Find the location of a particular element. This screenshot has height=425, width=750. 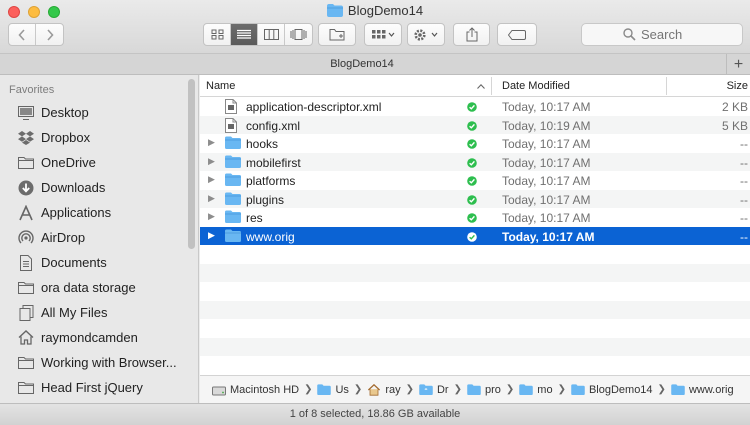

window-titlebar: BlogDemo14 is located at coordinates (375, 27).